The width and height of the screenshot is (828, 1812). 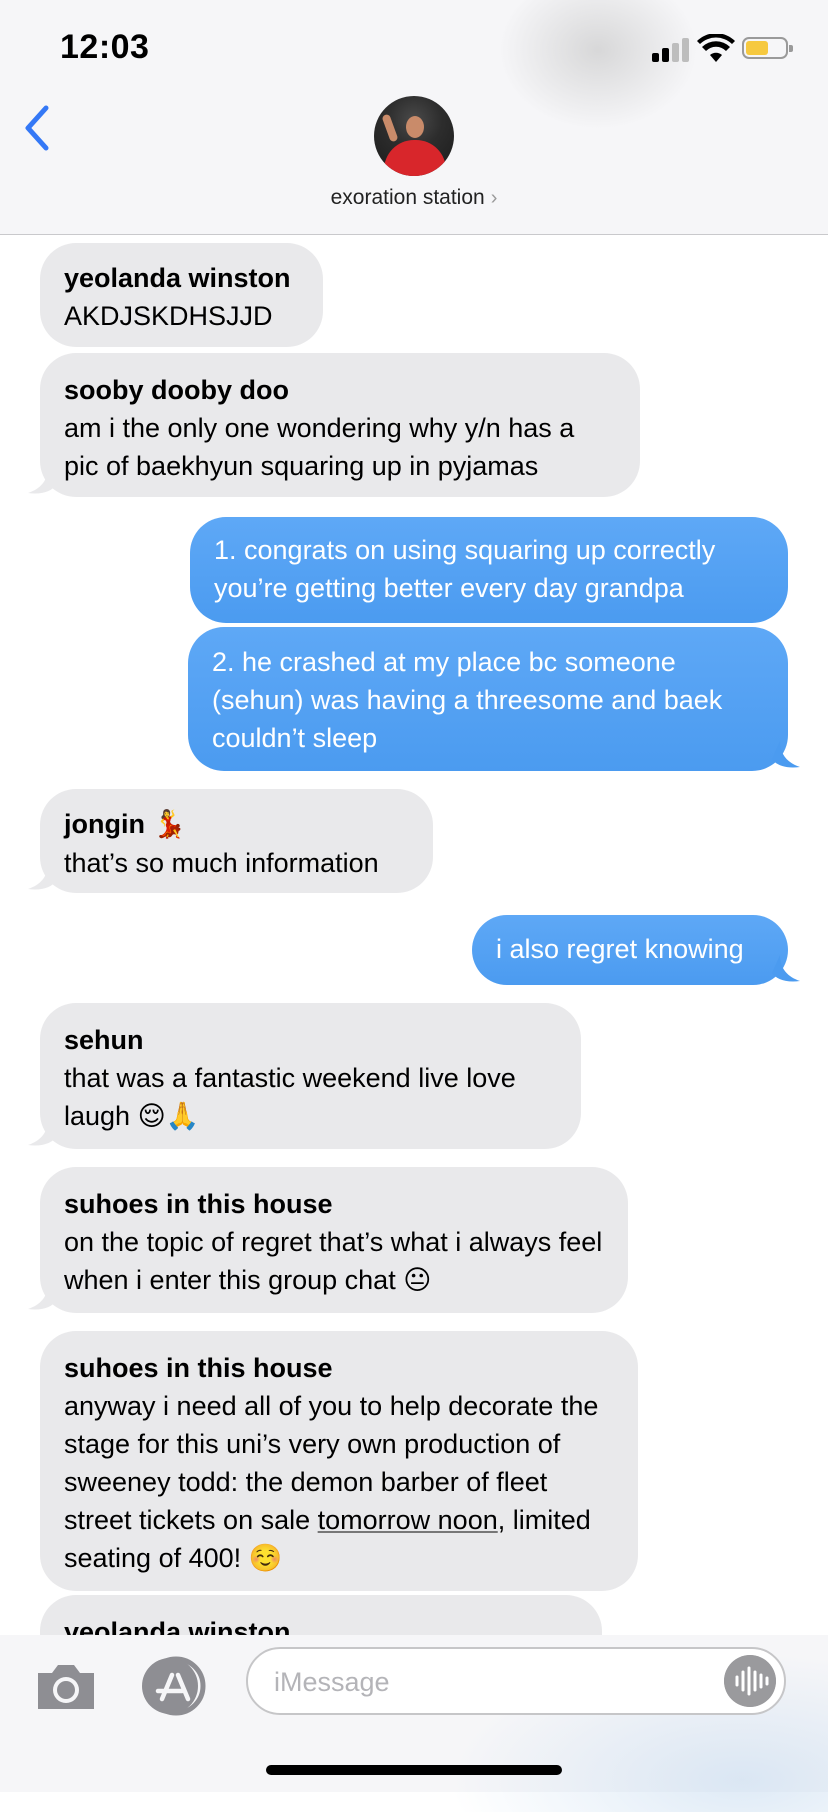 I want to click on dancer-emoji: 💃, so click(x=169, y=824).